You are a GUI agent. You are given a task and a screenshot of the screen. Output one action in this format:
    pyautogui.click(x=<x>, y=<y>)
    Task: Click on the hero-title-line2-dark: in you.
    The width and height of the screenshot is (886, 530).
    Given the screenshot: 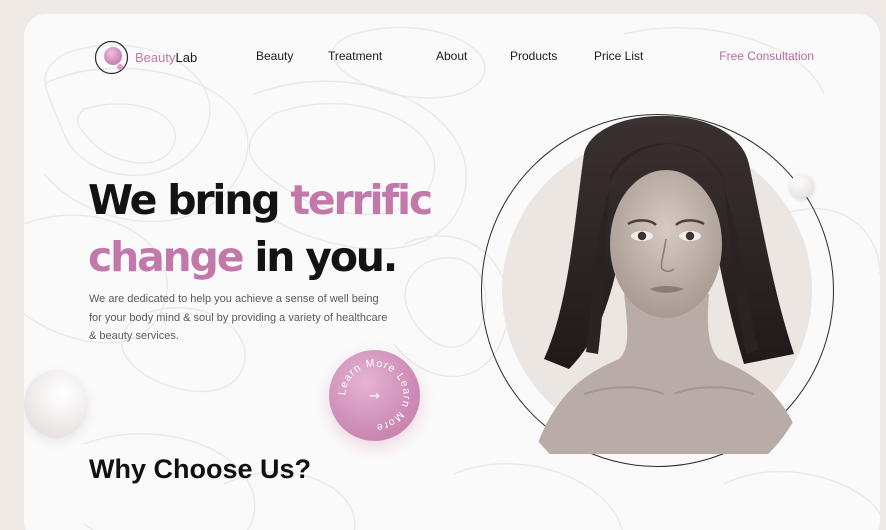 What is the action you would take?
    pyautogui.click(x=320, y=257)
    